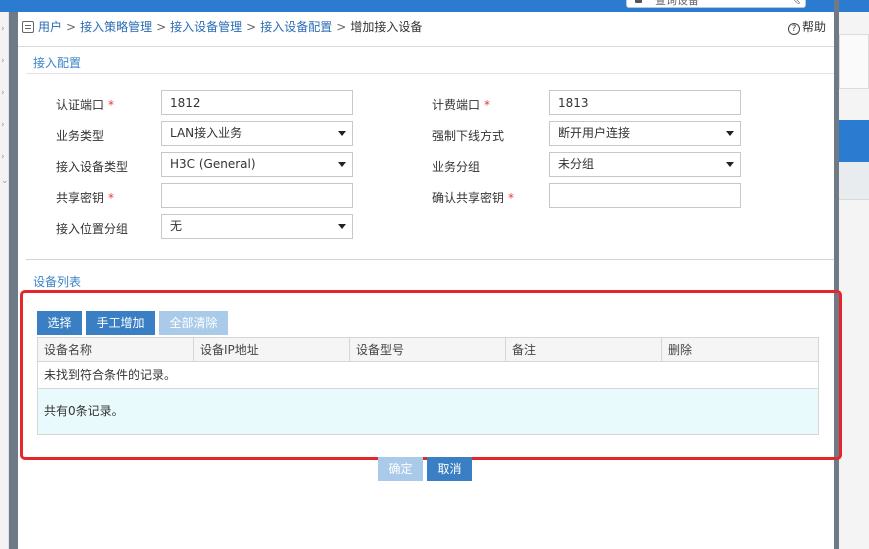  Describe the element at coordinates (386, 27) in the screenshot. I see `breadcrumb-current: 增加接入设备` at that location.